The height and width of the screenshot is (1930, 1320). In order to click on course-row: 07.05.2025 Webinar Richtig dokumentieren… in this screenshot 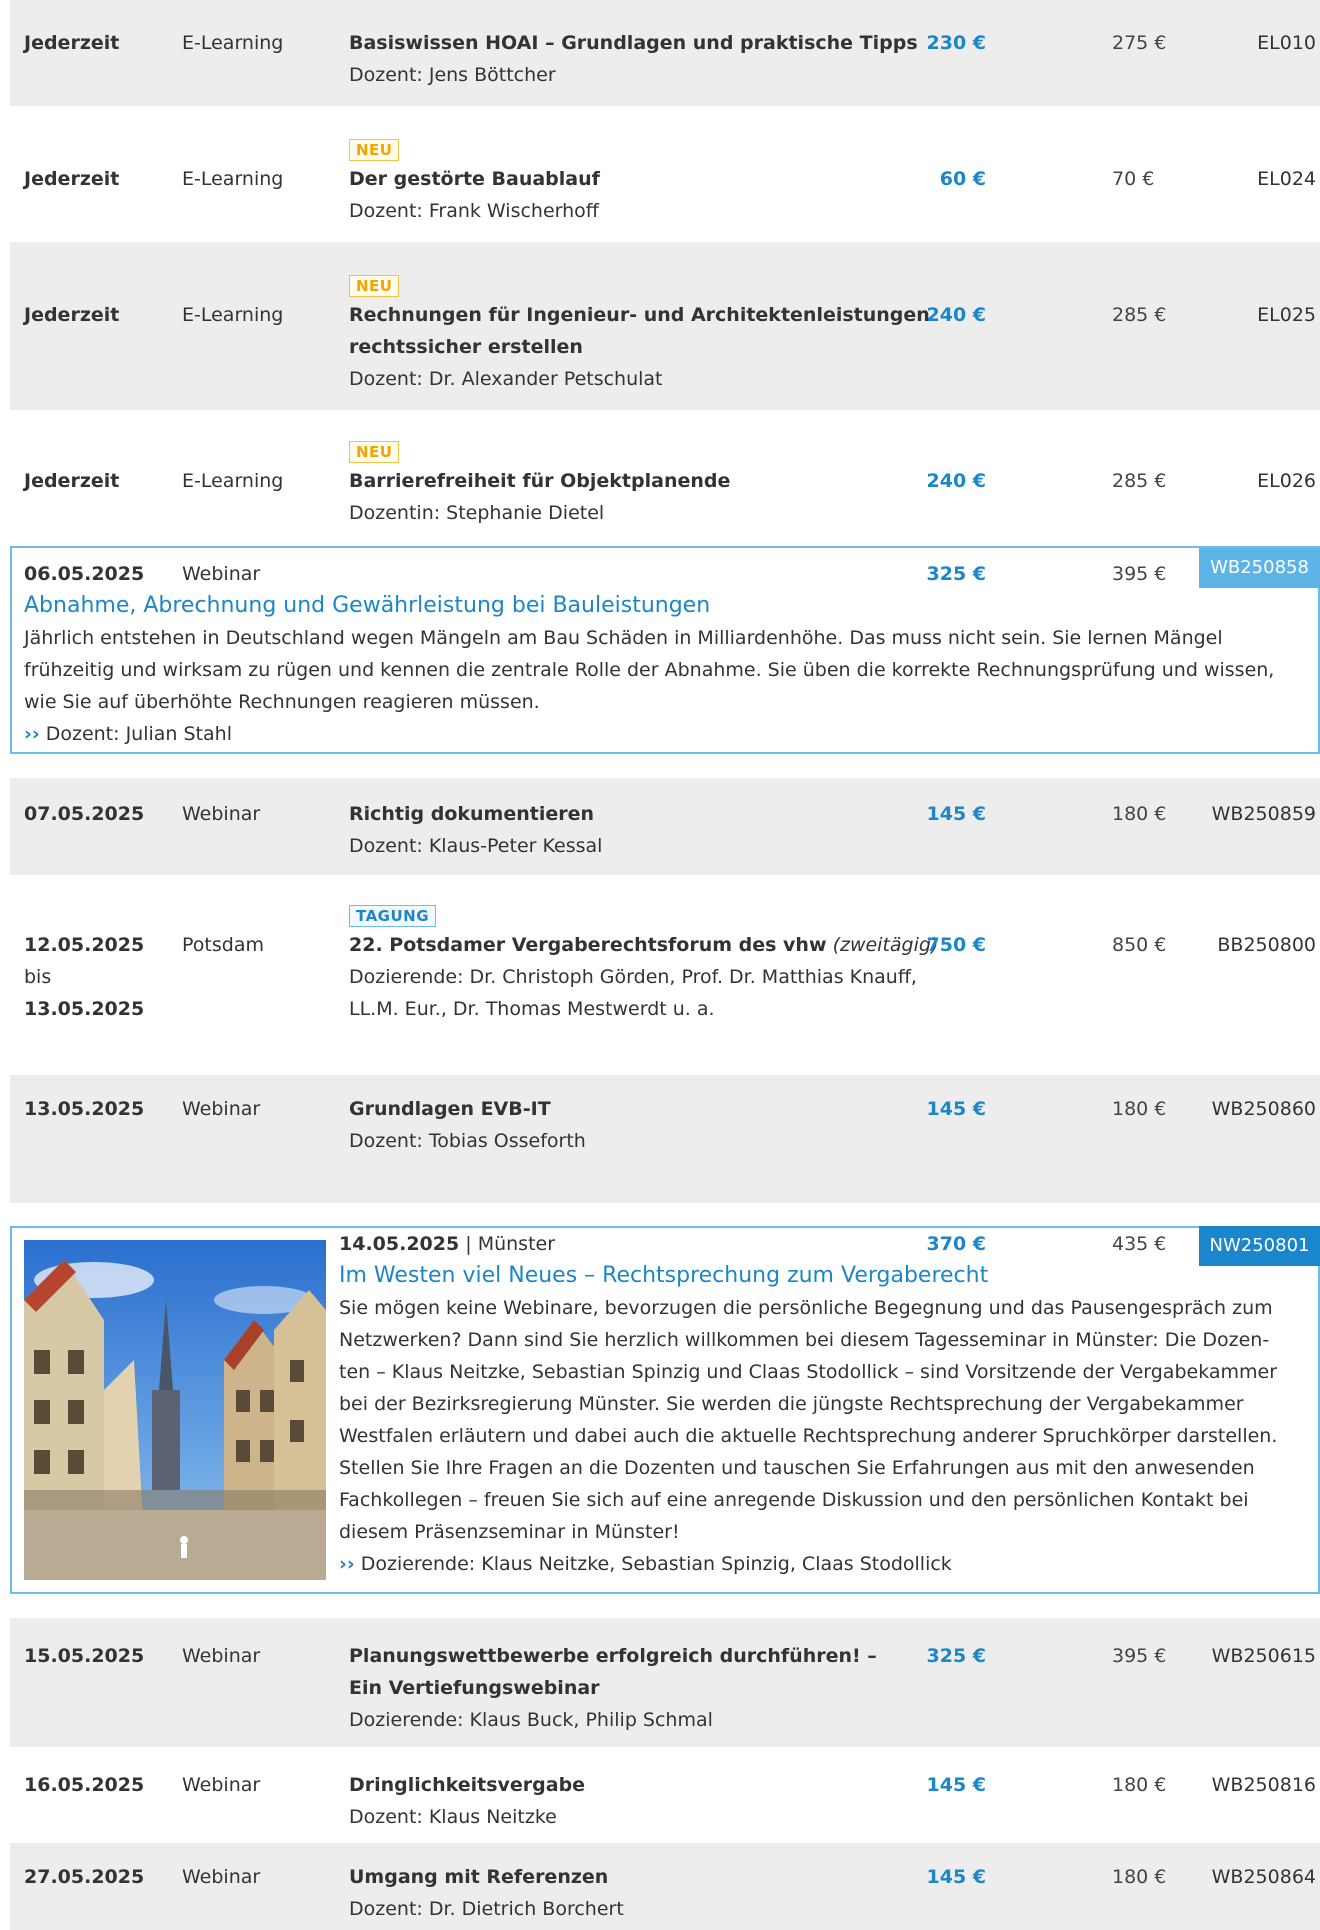, I will do `click(665, 826)`.